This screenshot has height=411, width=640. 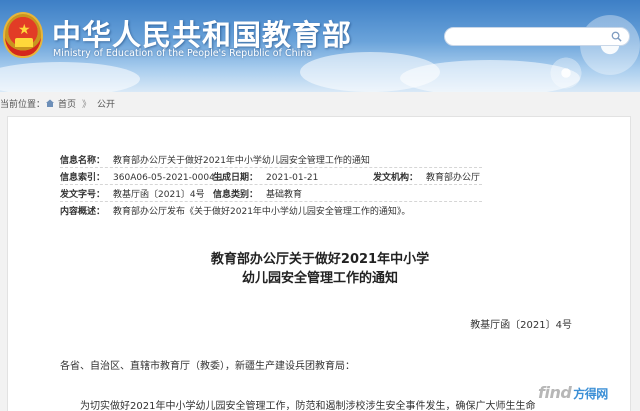 What do you see at coordinates (262, 212) in the screenshot?
I see `meta-value: 教育部办公厅发布《关于做好2021年中小学幼儿园安全管理工作的通知》。` at bounding box center [262, 212].